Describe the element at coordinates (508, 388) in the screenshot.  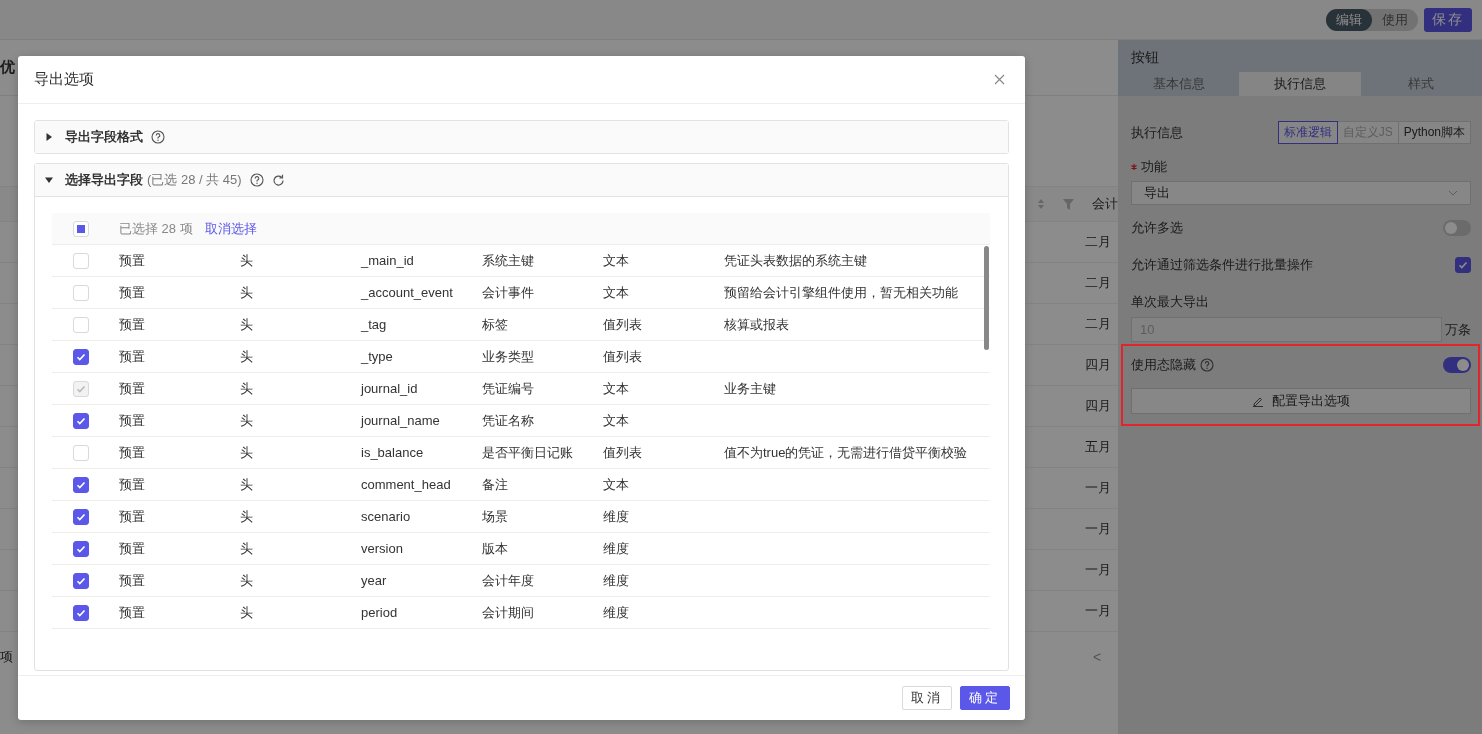
I see `table-cell-text: 凭证编号` at that location.